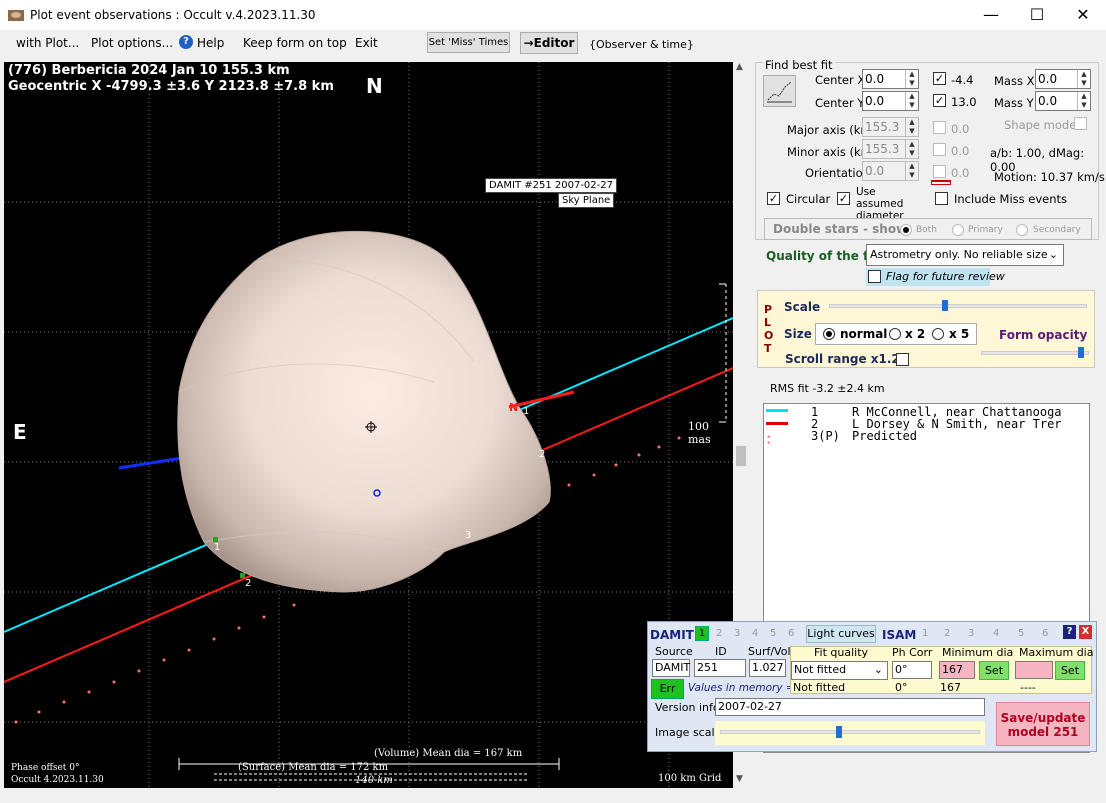  Describe the element at coordinates (295, 43) in the screenshot. I see `menu-keep-on-top: Keep form on top` at that location.